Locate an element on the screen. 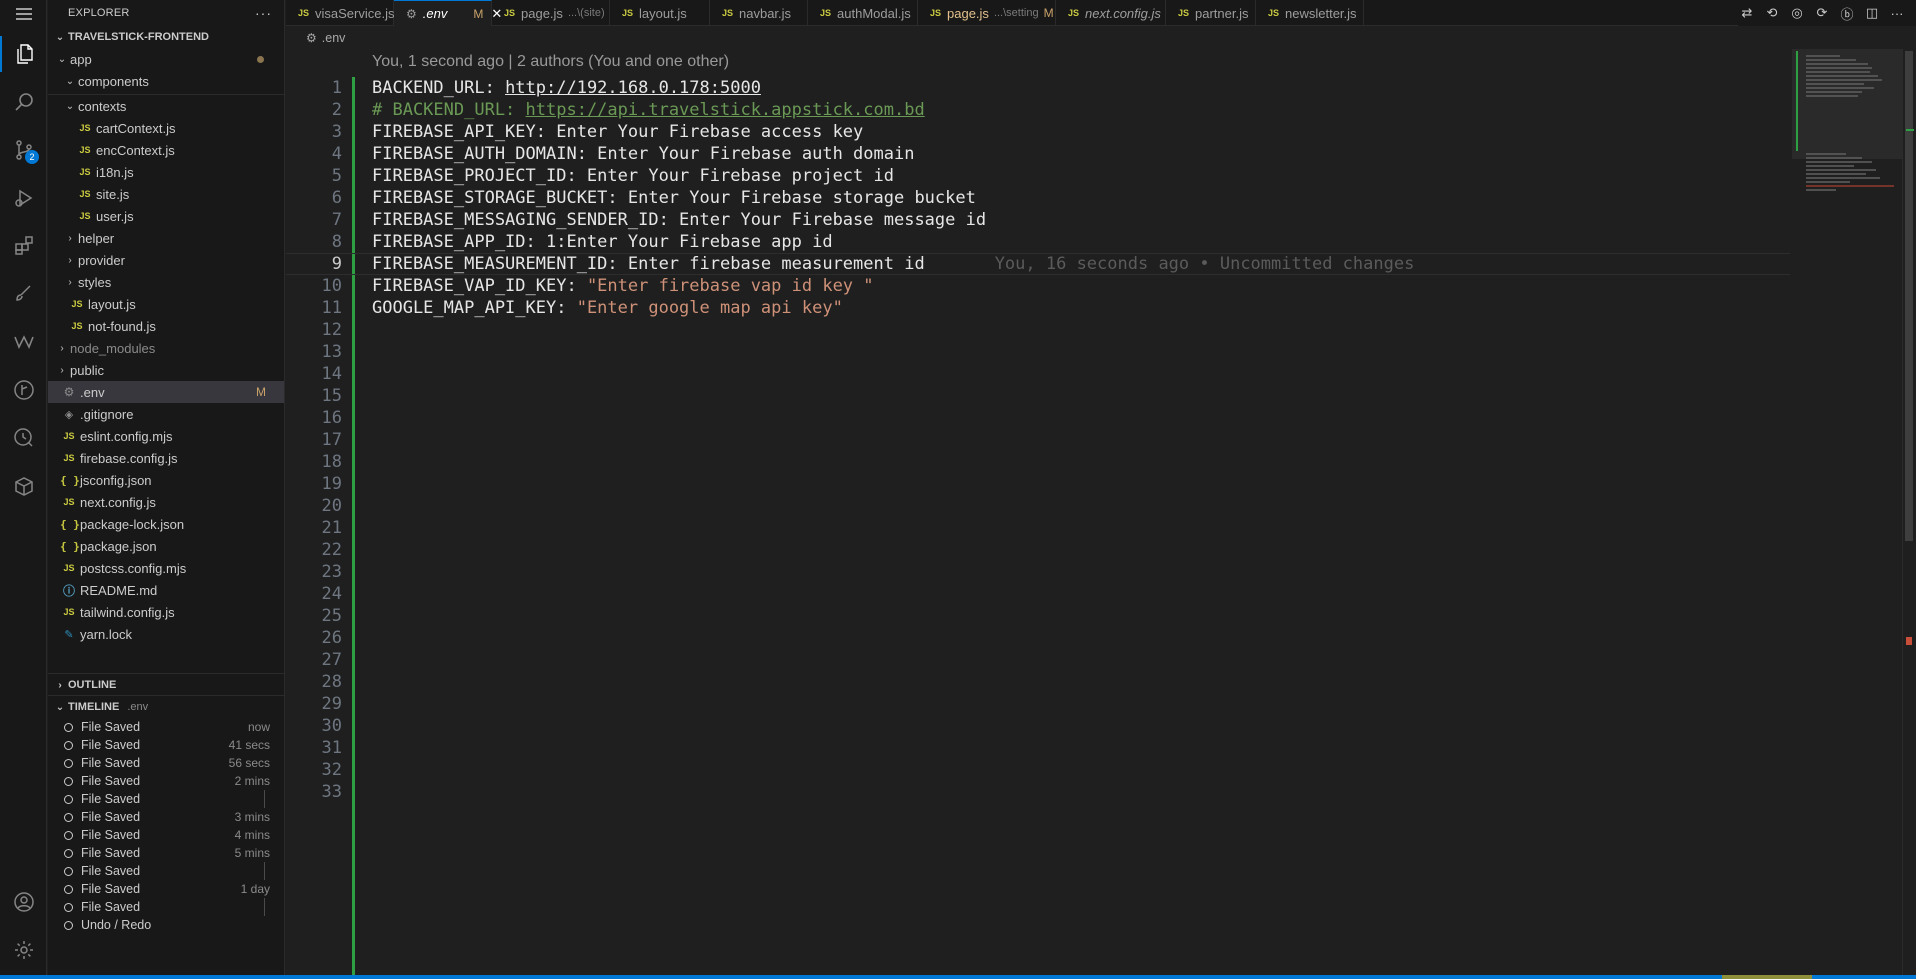 Image resolution: width=1916 pixels, height=979 pixels. extensions-icon is located at coordinates (23, 246).